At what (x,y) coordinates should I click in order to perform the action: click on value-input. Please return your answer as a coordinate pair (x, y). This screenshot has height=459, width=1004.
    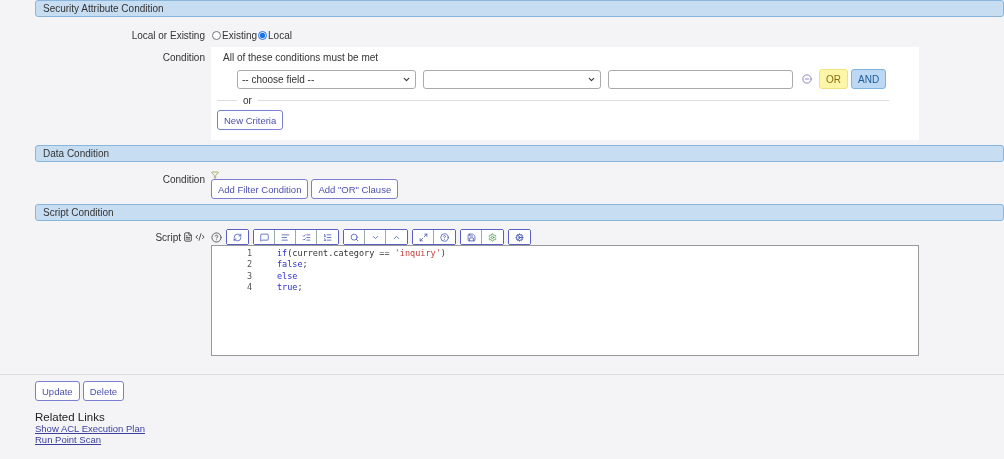
    Looking at the image, I should click on (700, 79).